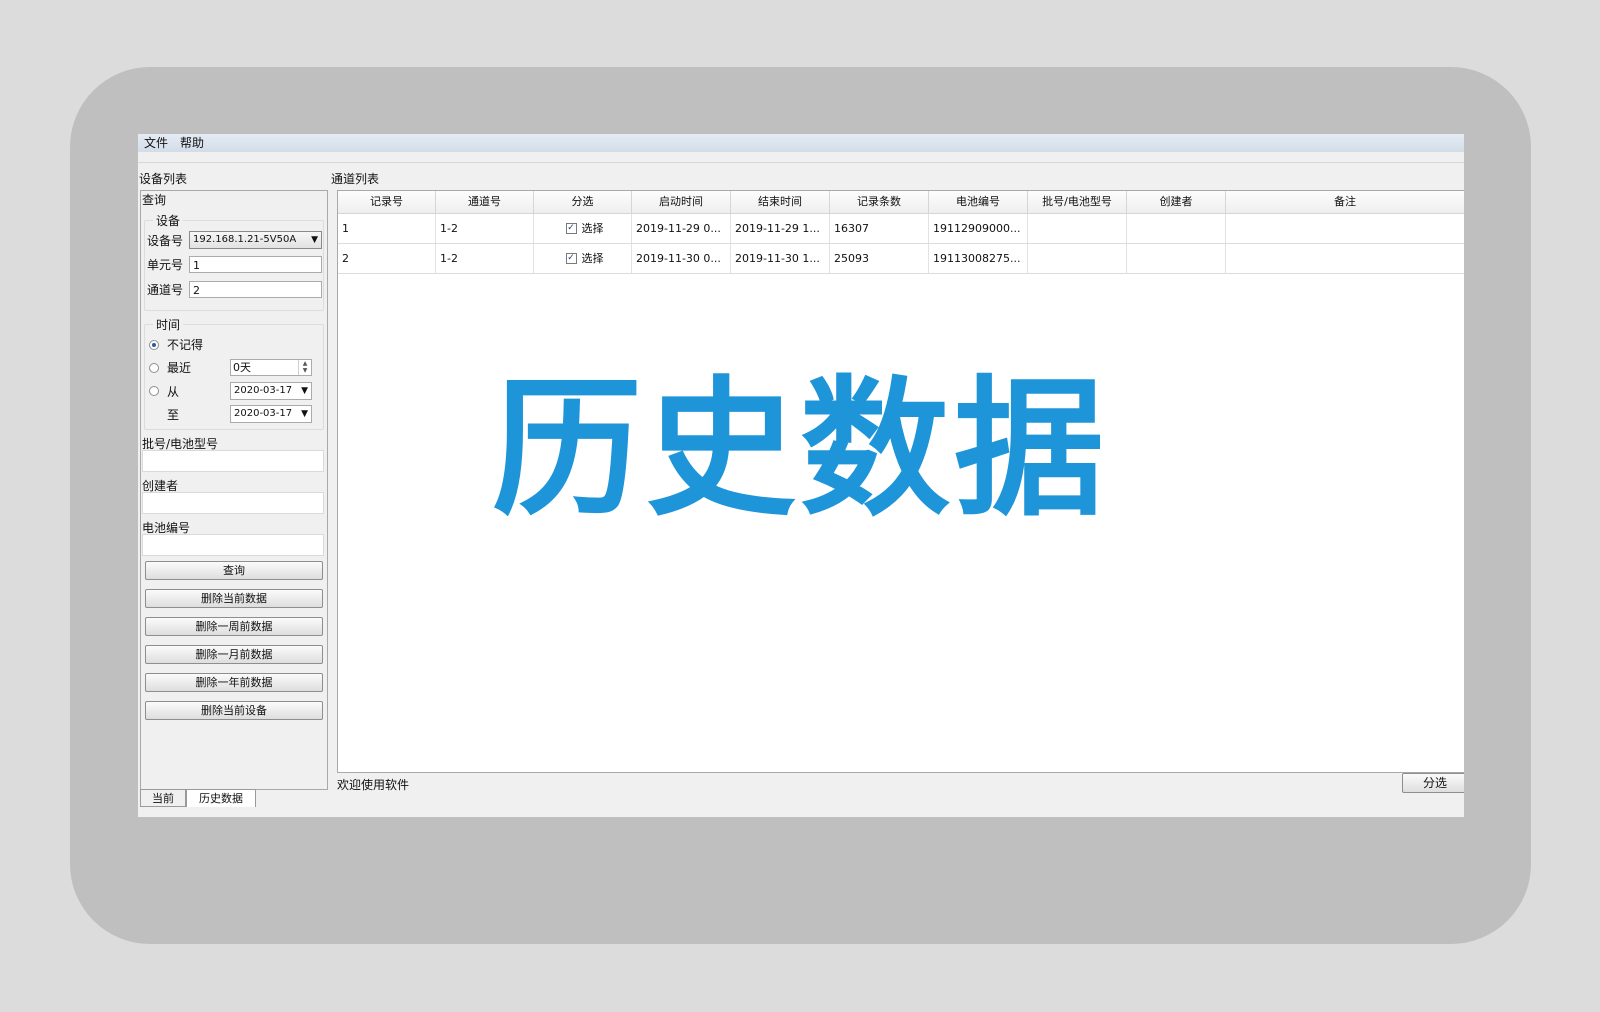  I want to click on unit-row: 单元号 1, so click(234, 264).